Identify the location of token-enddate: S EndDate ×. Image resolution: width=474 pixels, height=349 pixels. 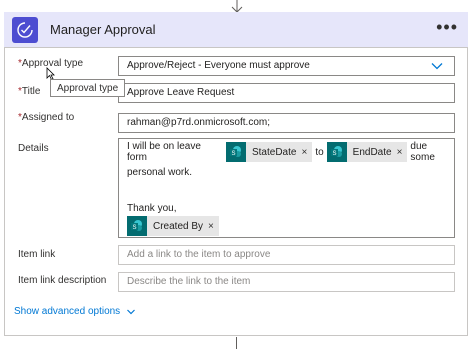
(367, 152).